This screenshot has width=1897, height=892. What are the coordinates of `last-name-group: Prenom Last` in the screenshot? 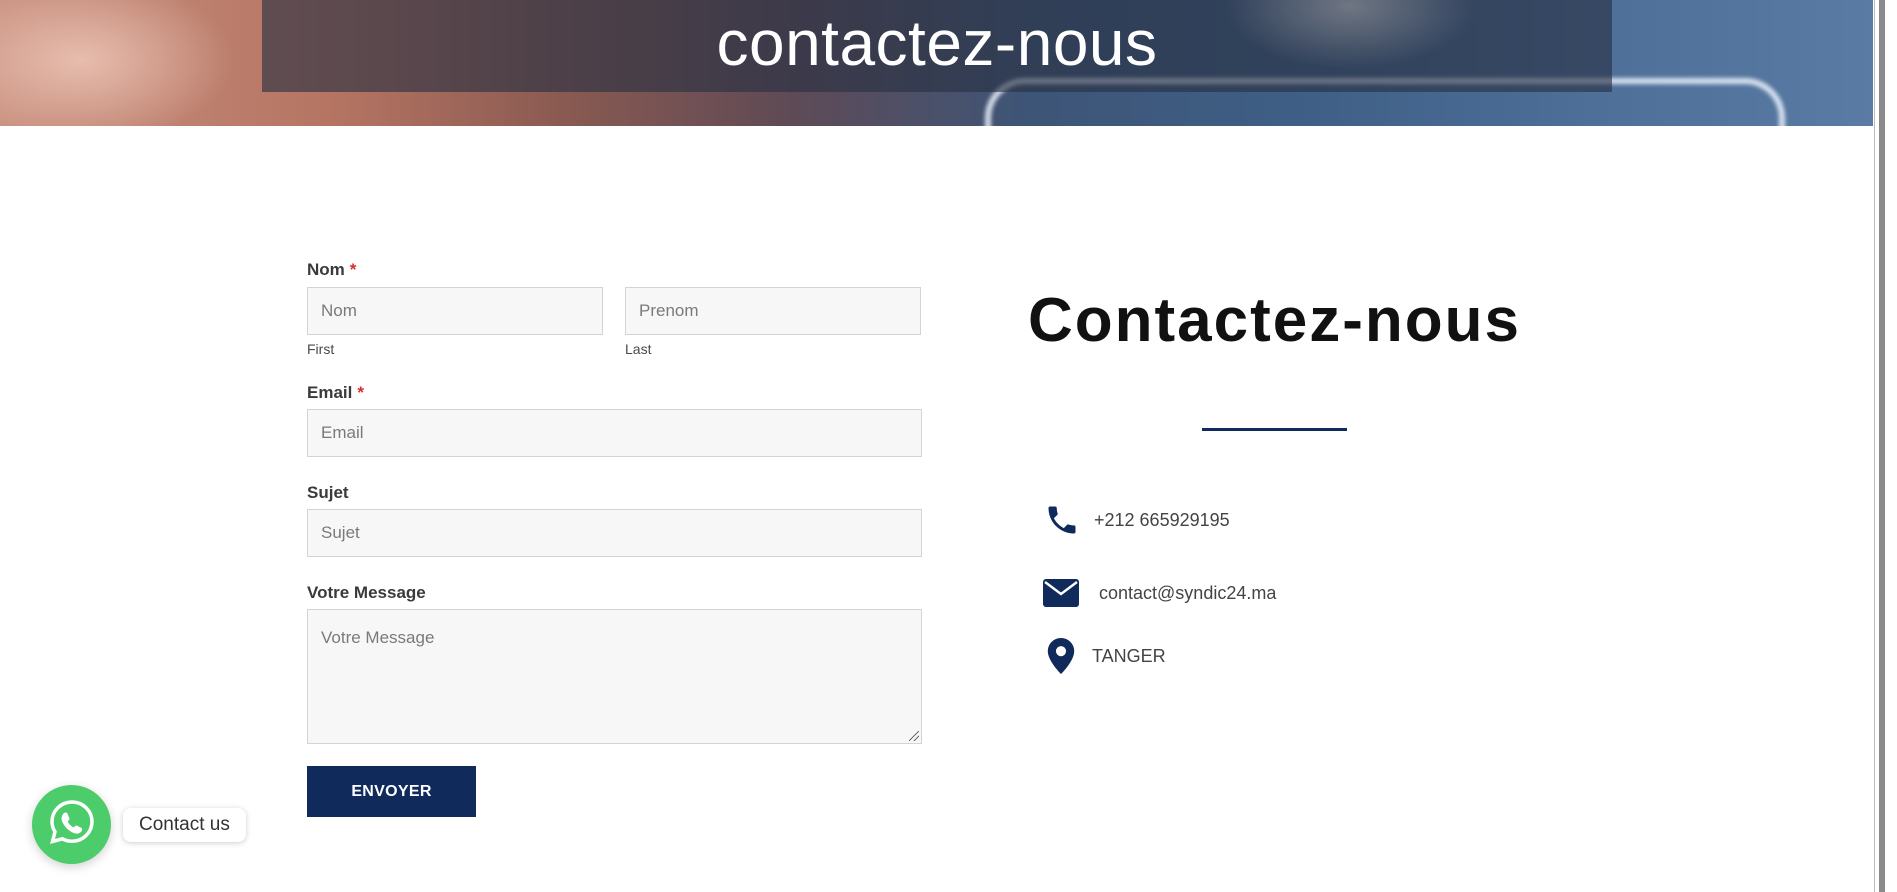 It's located at (773, 322).